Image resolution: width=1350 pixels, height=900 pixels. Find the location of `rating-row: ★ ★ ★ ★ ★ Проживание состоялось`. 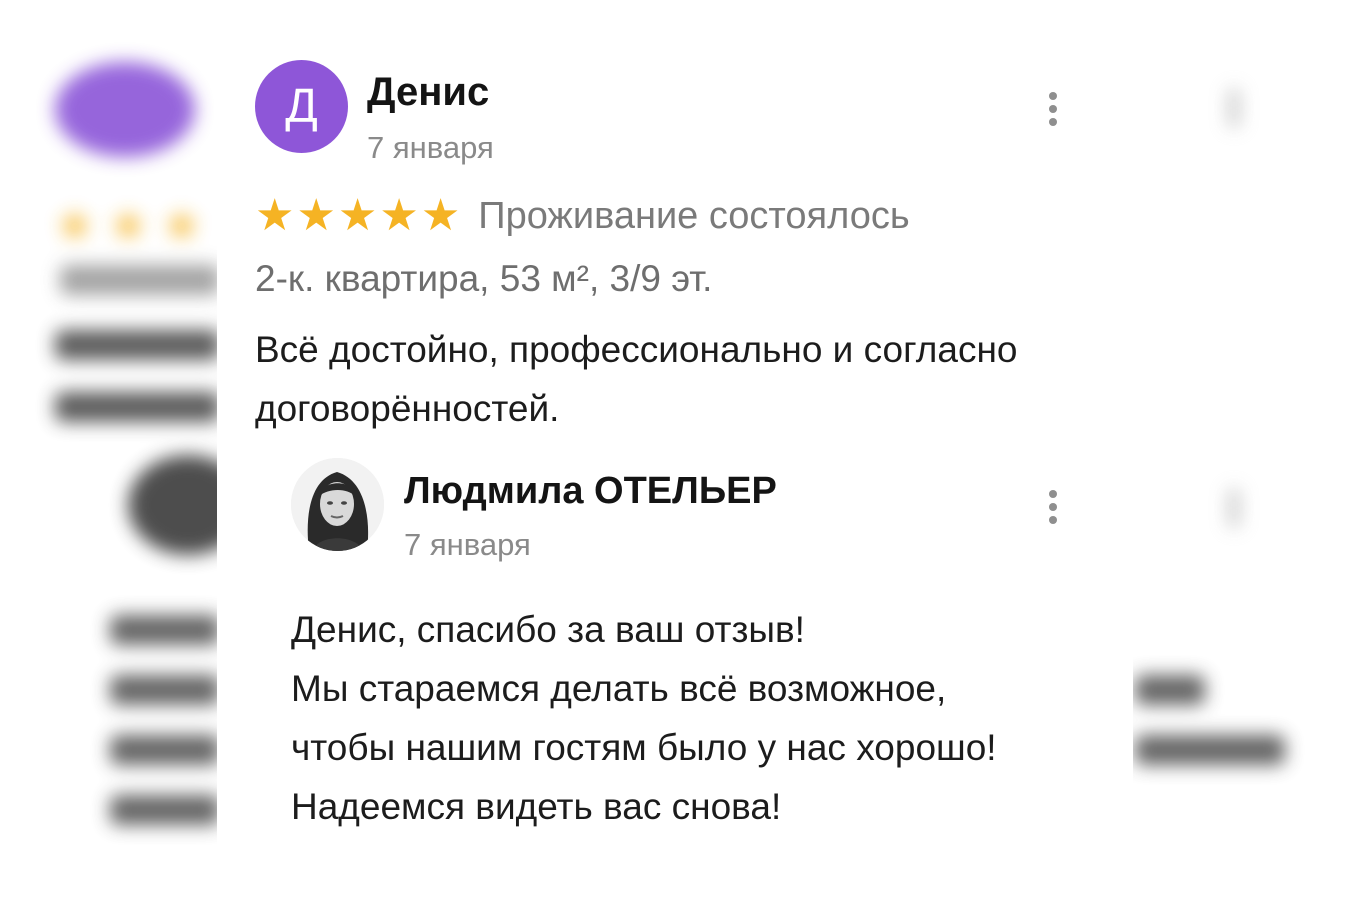

rating-row: ★ ★ ★ ★ ★ Проживание состоялось is located at coordinates (582, 216).